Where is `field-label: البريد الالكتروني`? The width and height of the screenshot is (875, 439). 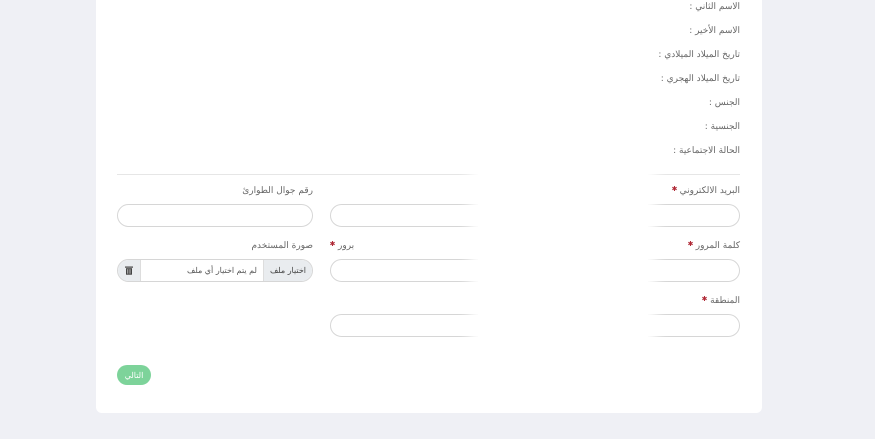
field-label: البريد الالكتروني is located at coordinates (710, 191).